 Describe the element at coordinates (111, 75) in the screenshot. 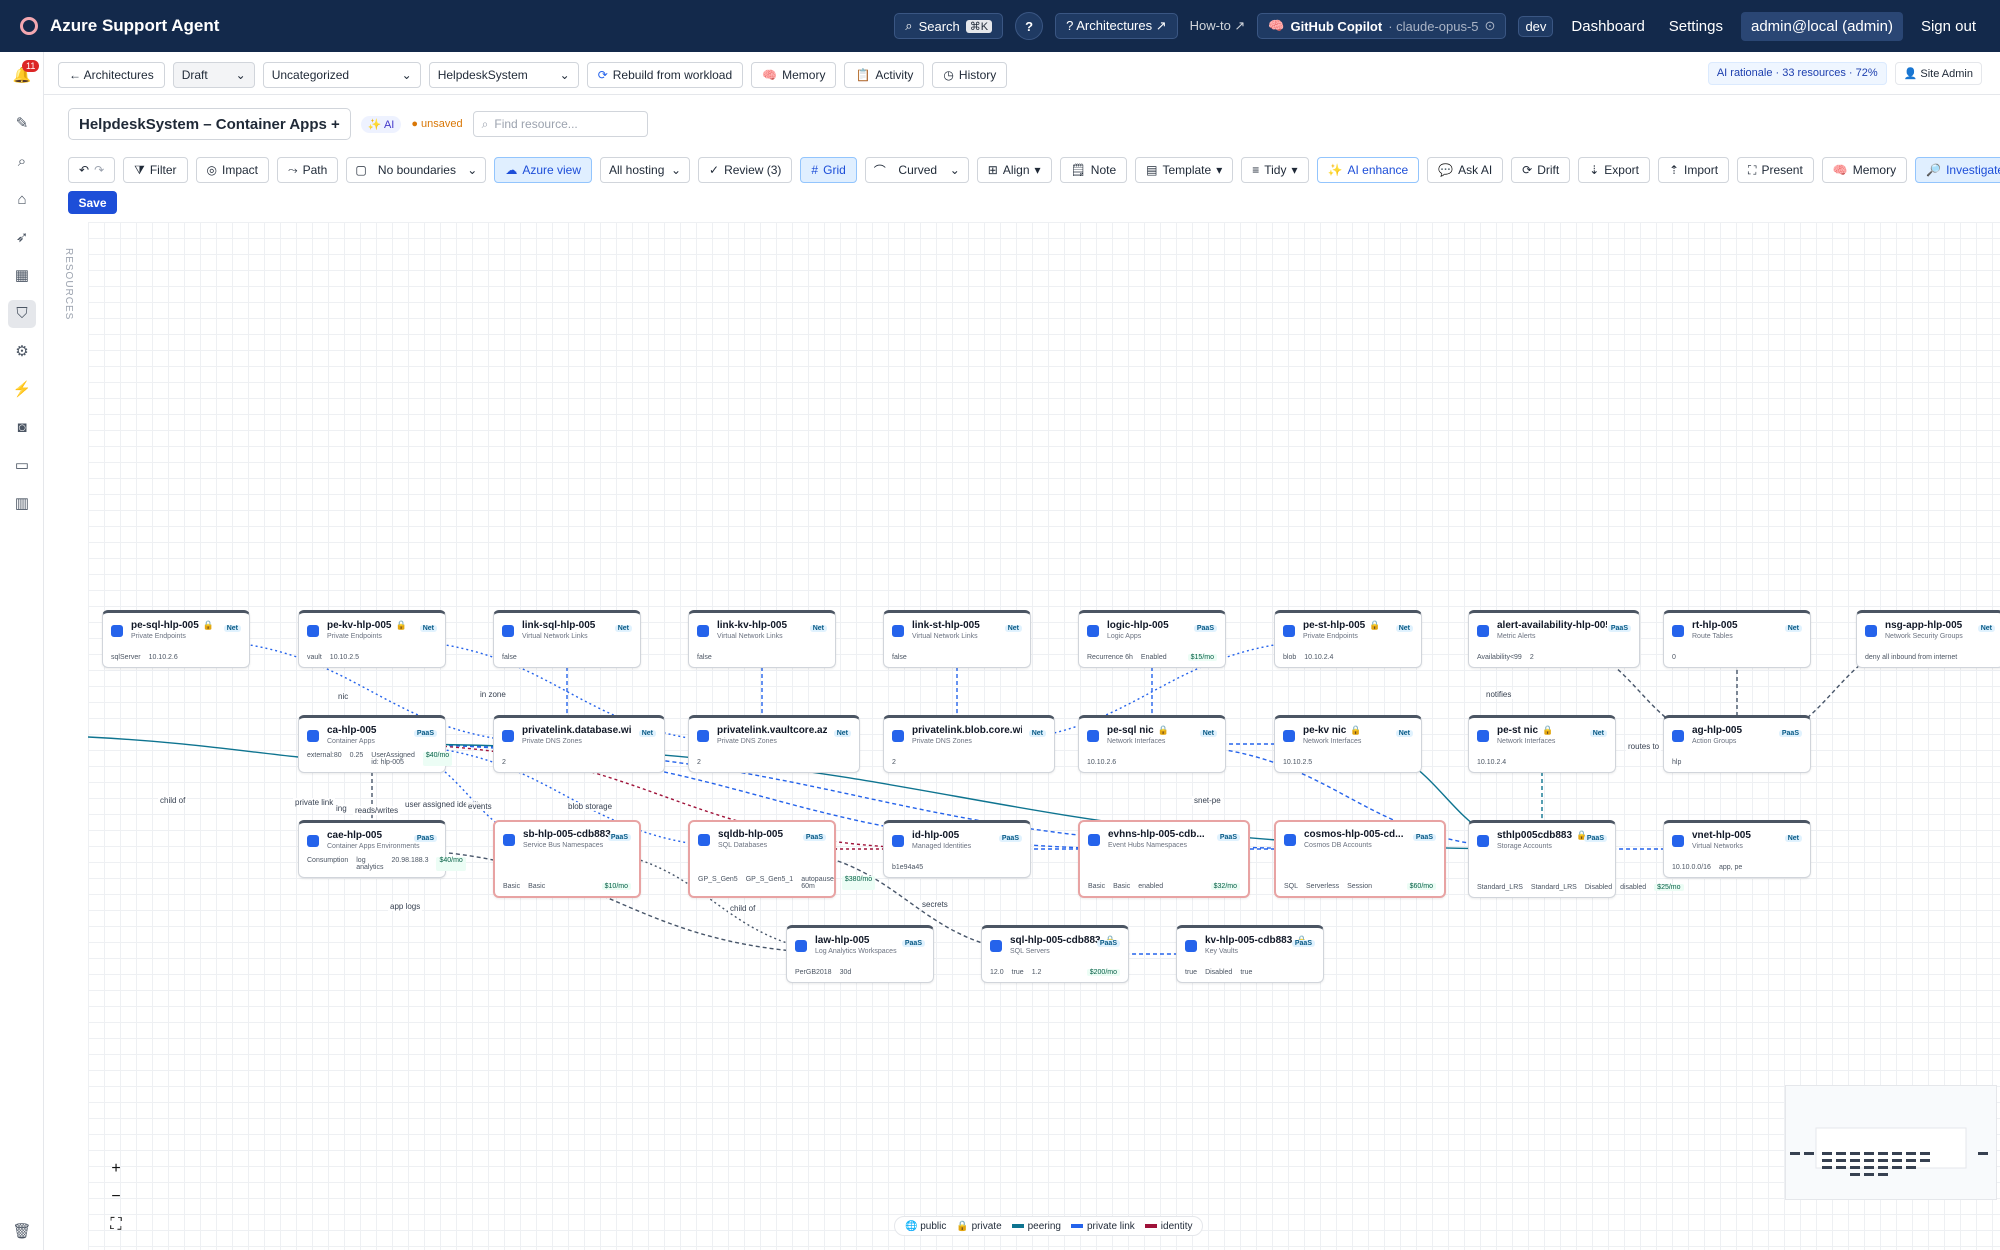

I see `back-to-architectures-button: ← Architectures` at that location.